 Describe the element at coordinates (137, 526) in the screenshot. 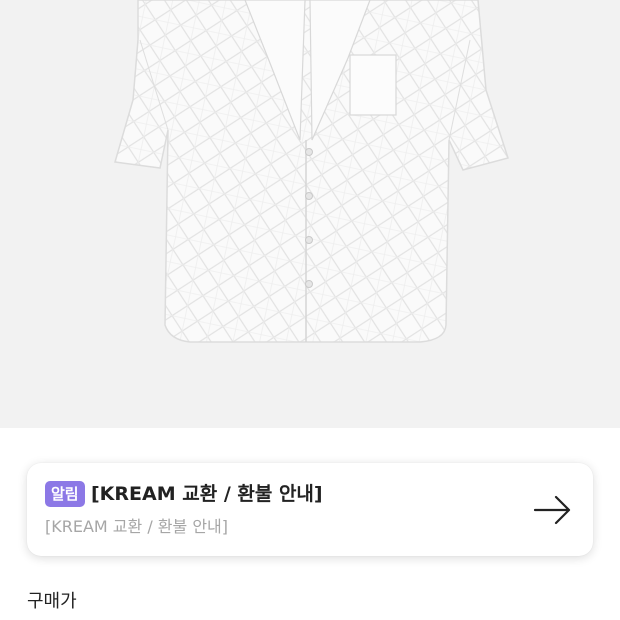

I see `notice-subtitle: [KREAM 교환 / 환불 안내]` at that location.